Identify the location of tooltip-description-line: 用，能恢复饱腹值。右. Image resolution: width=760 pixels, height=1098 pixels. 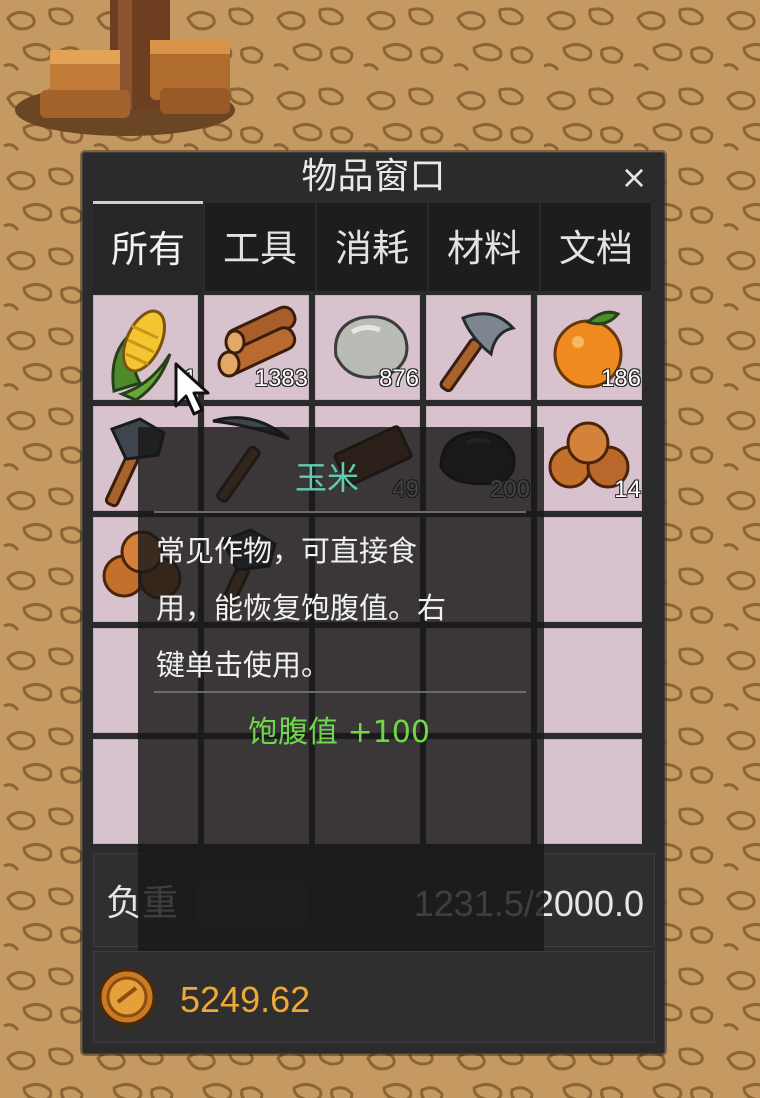
(301, 608).